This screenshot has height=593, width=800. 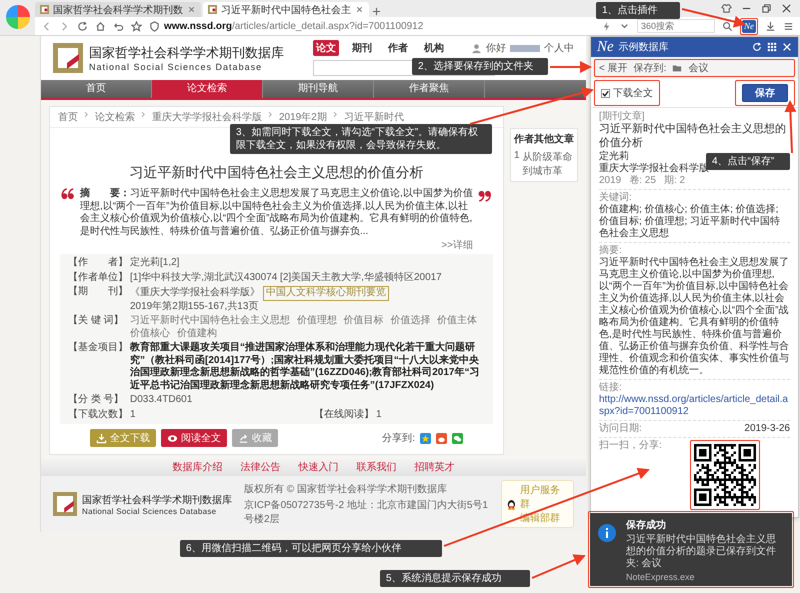 I want to click on footer-link: 数据库介绍, so click(x=197, y=467).